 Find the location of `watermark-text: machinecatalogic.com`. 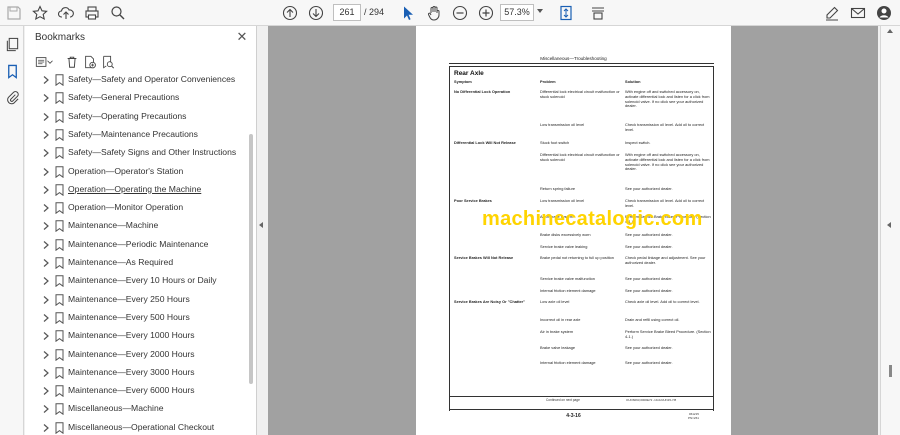

watermark-text: machinecatalogic.com is located at coordinates (592, 219).